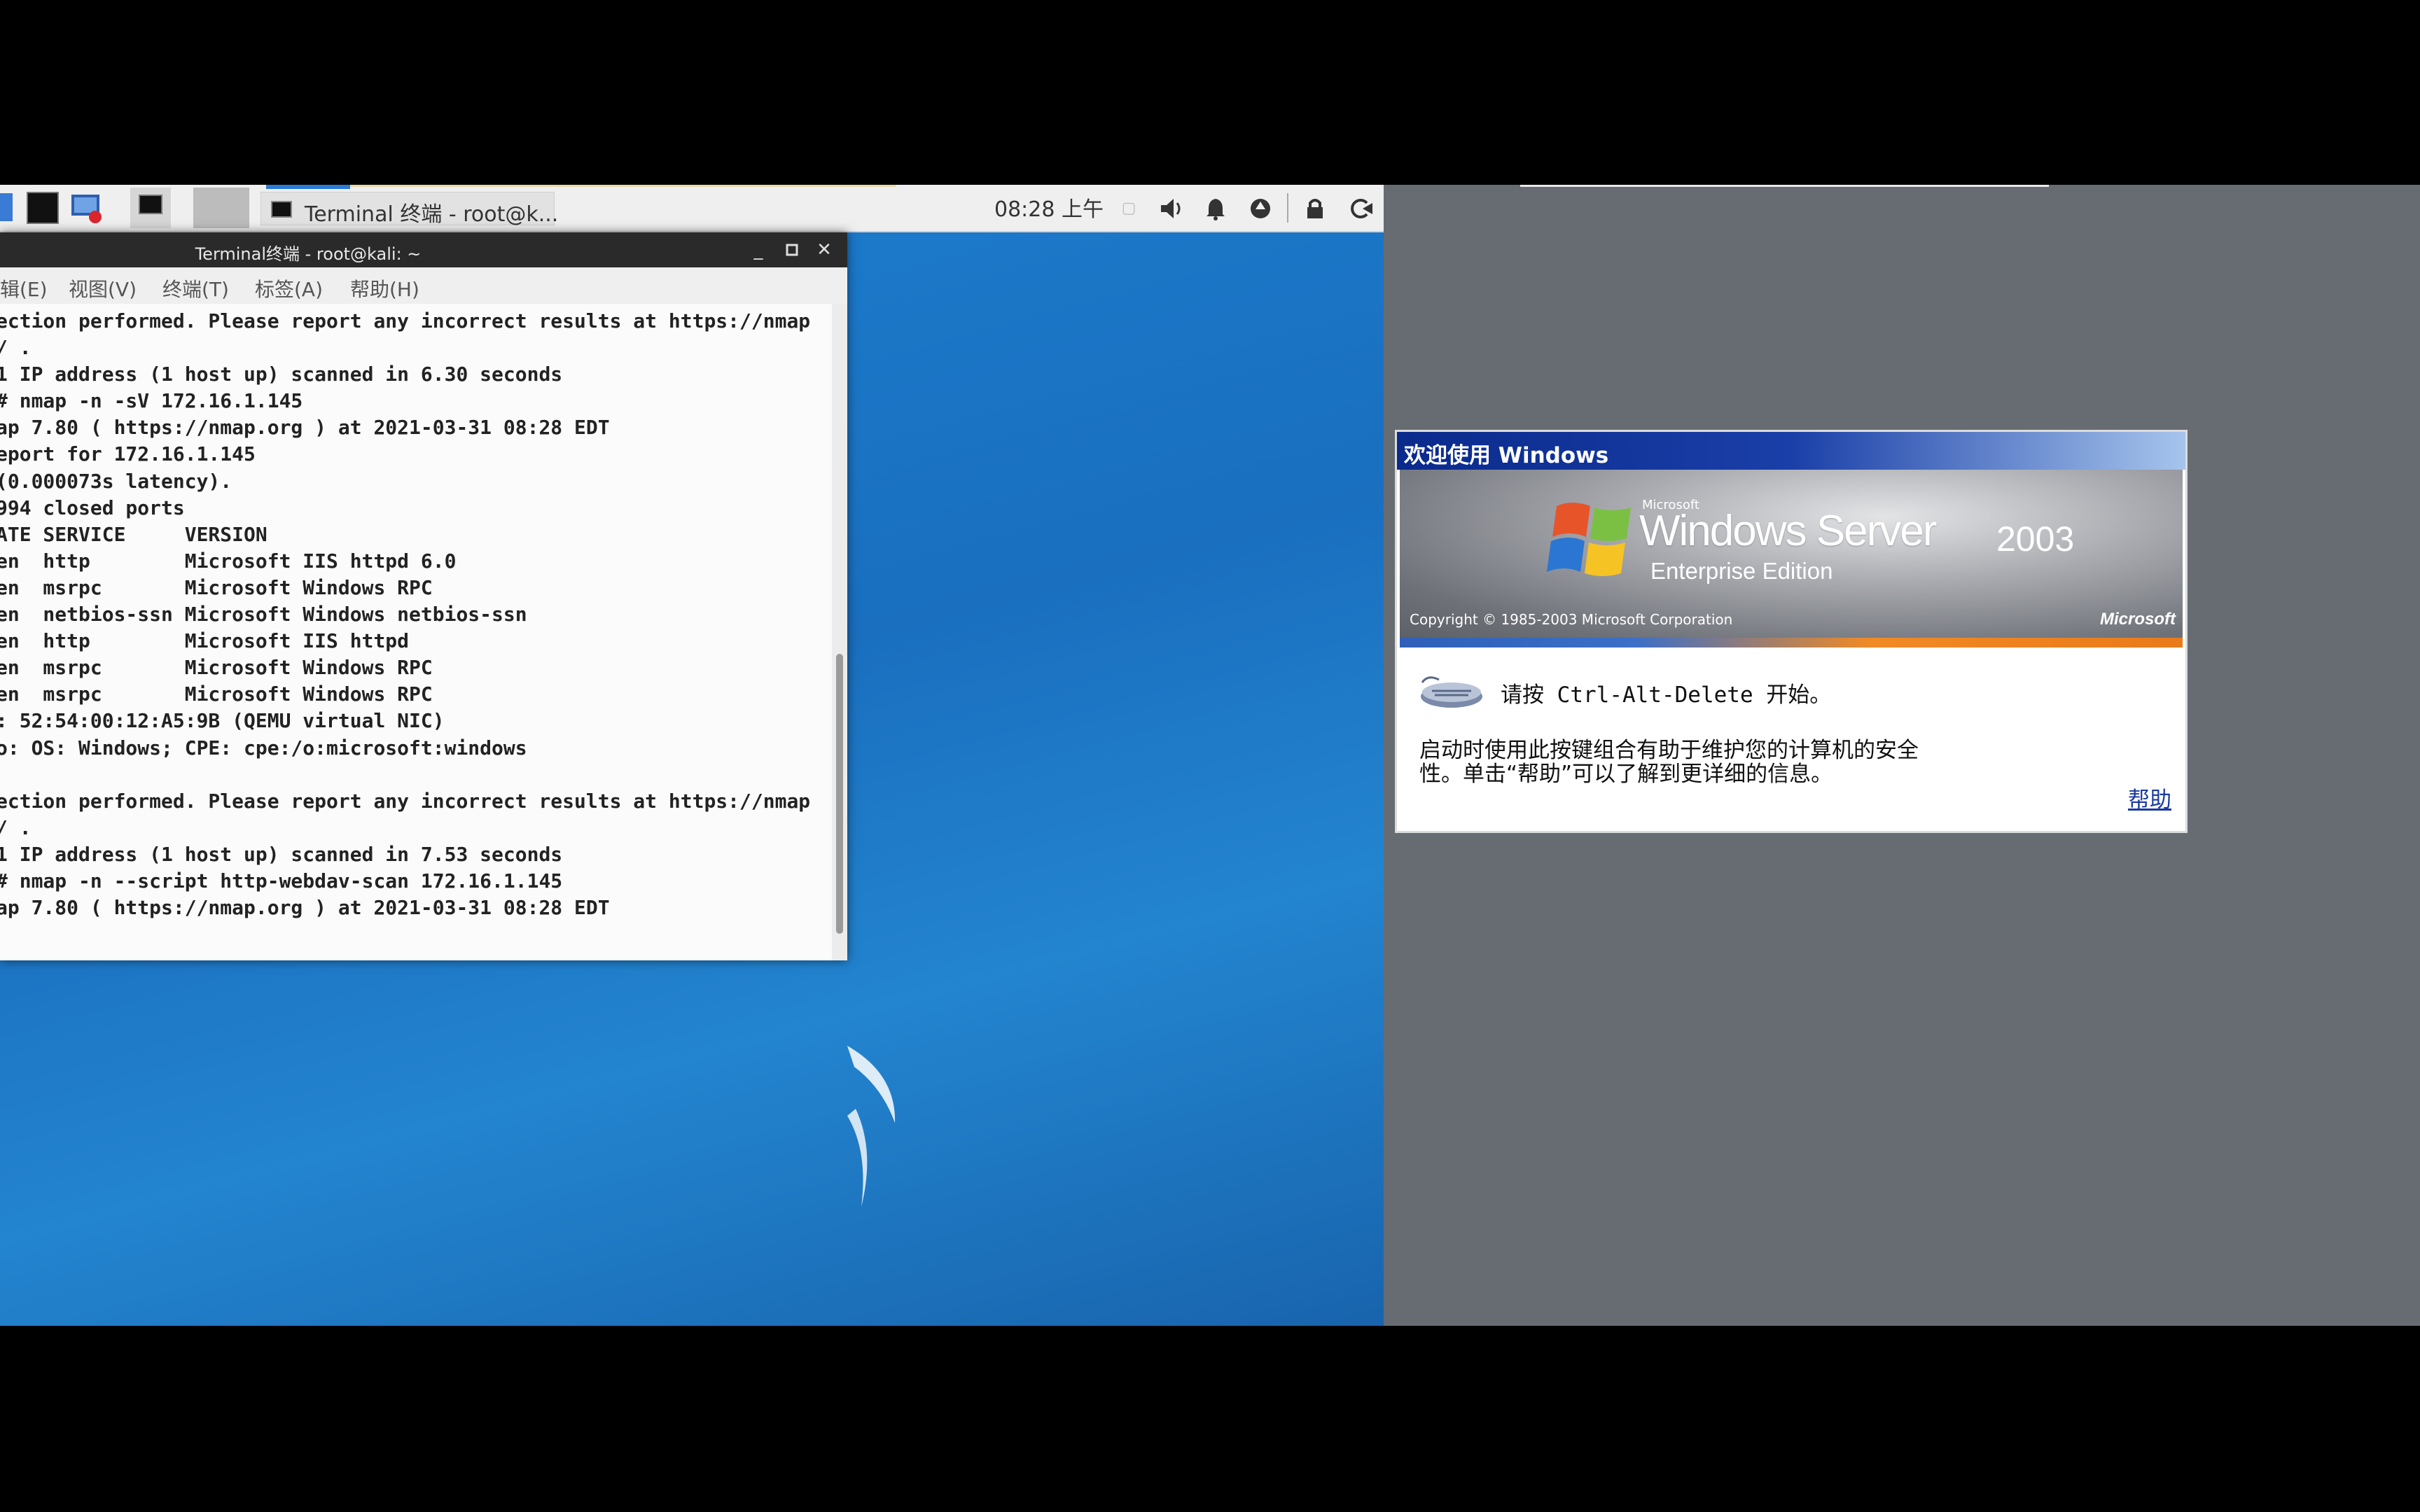 This screenshot has width=2420, height=1512. I want to click on app-menu-icon, so click(7, 207).